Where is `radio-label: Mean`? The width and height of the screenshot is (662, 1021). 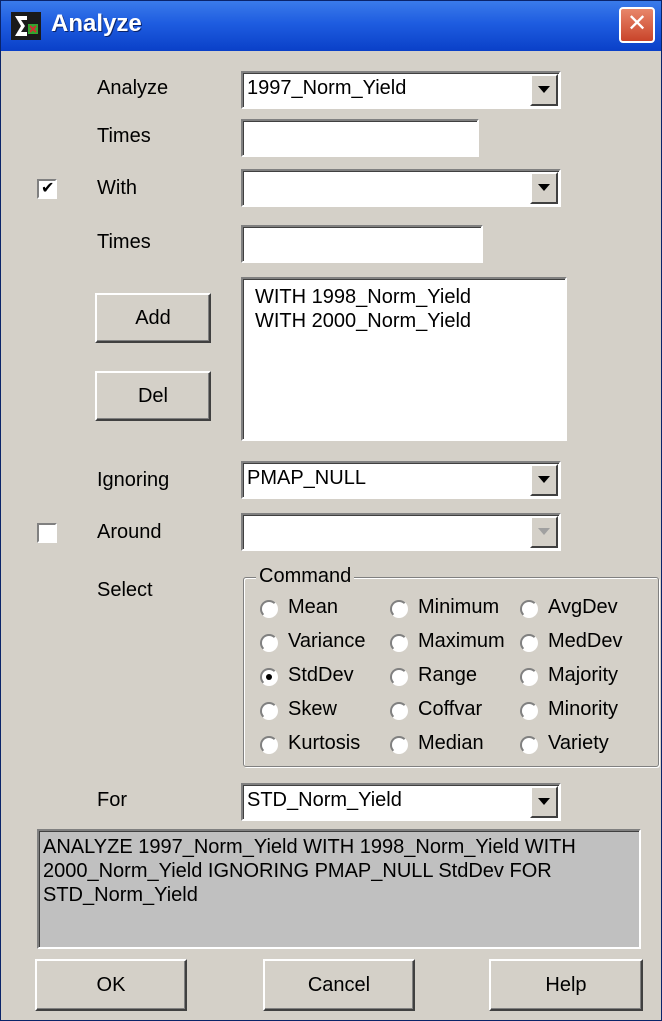 radio-label: Mean is located at coordinates (313, 607).